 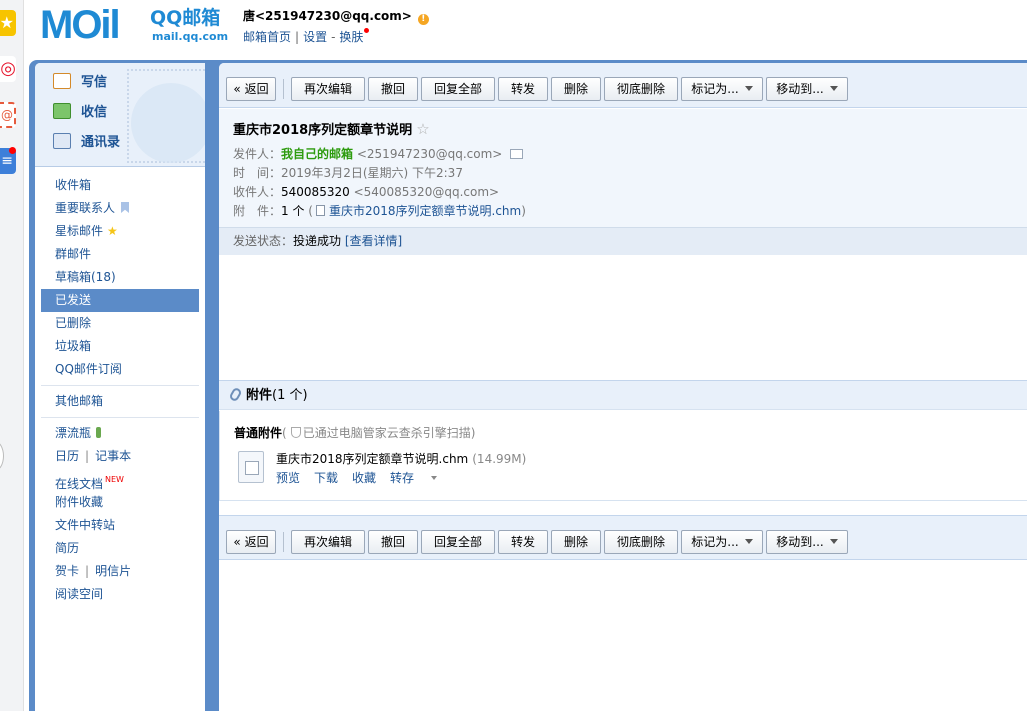 I want to click on app-notes: 记事本, so click(x=113, y=456).